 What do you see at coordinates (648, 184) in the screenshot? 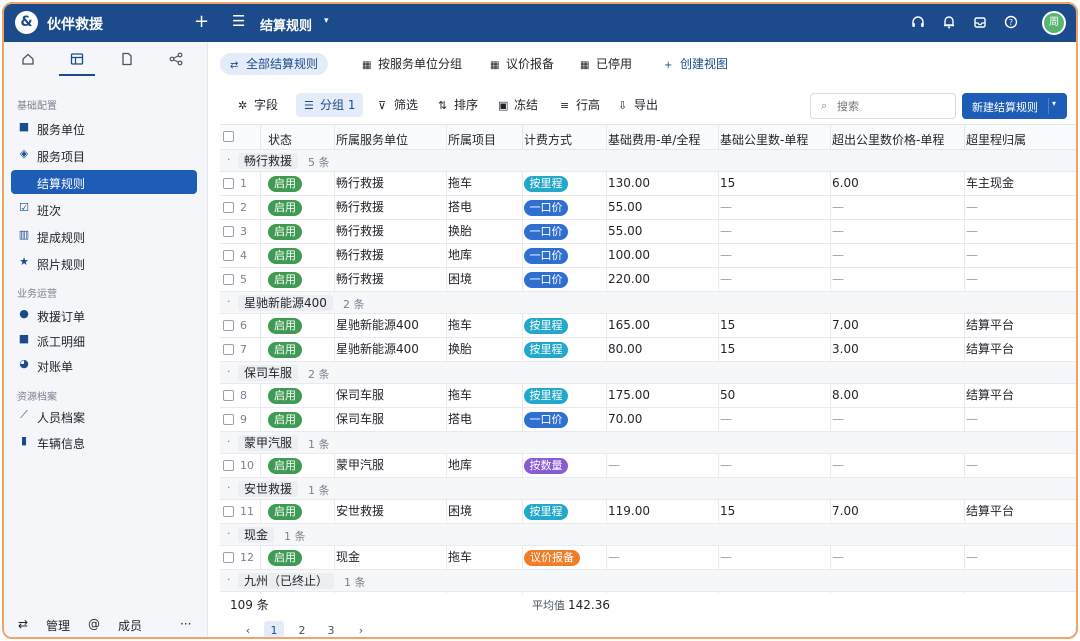
I see `table-row: 1 启用 畅行救援 拖车 按里程 130.00 15 6.00 车主现金` at bounding box center [648, 184].